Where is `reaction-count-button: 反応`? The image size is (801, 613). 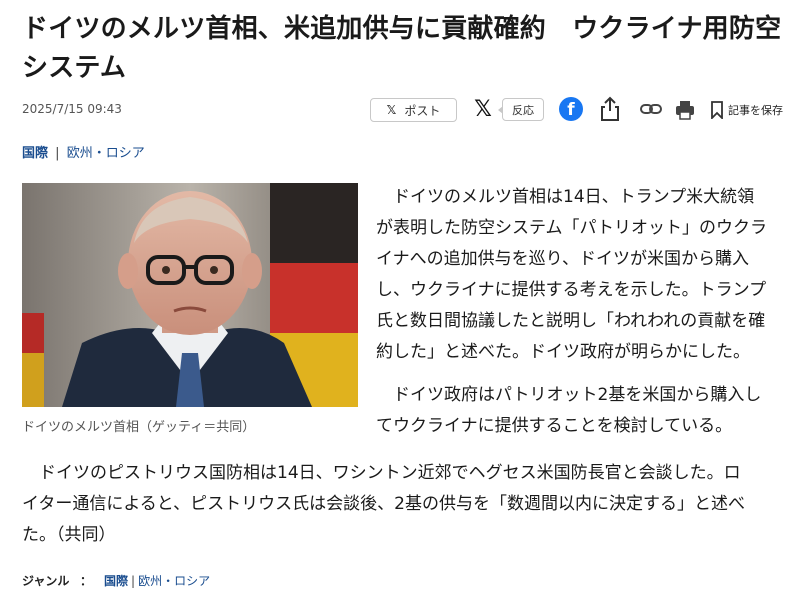
reaction-count-button: 反応 is located at coordinates (521, 109).